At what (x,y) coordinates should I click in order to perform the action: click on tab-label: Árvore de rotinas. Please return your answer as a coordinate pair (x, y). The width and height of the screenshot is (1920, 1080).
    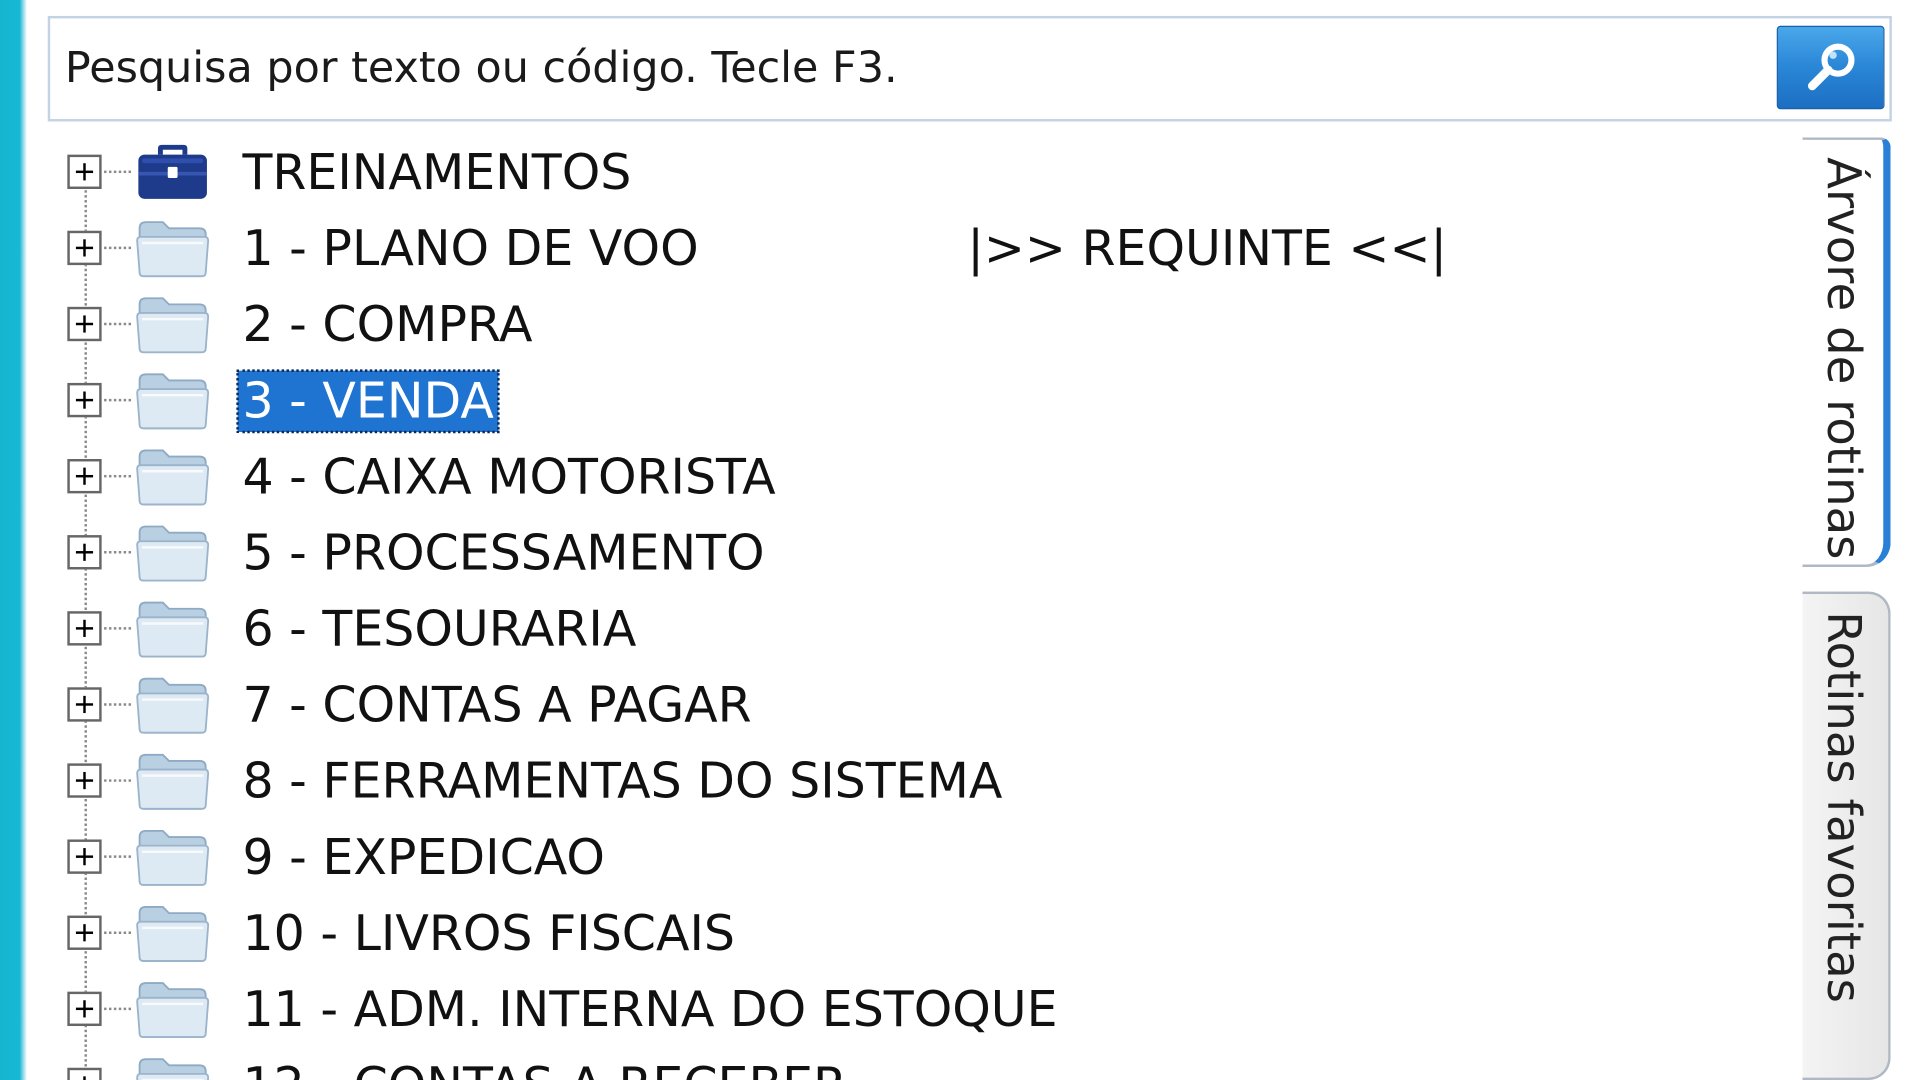
    Looking at the image, I should click on (1844, 358).